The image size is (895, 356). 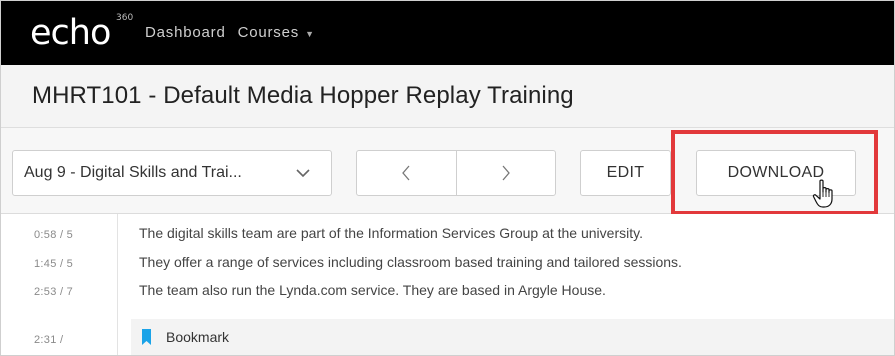 I want to click on nav-courses-label: Courses, so click(x=268, y=32).